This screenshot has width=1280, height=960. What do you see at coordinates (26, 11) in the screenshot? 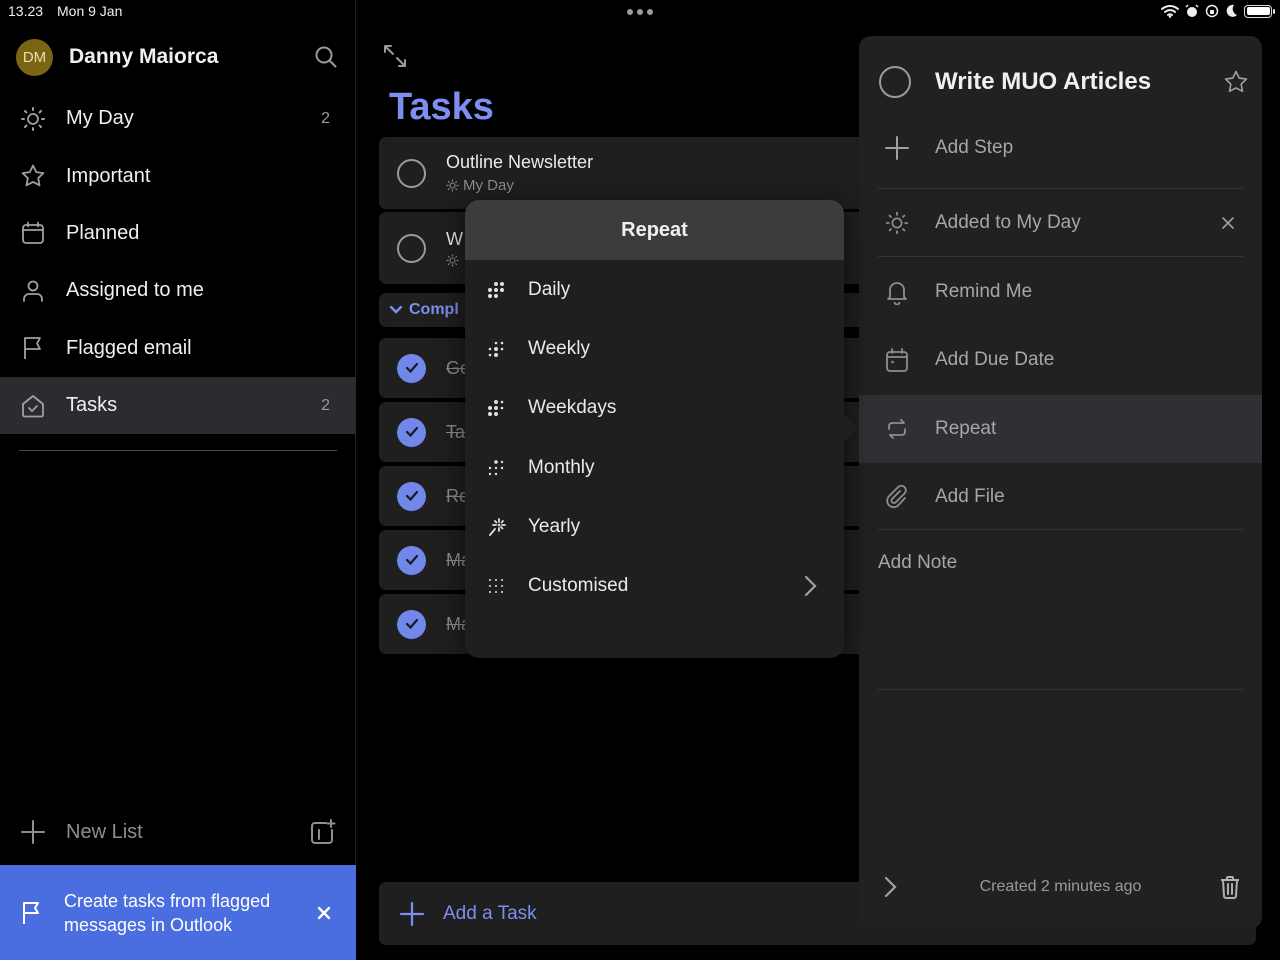
I see `status-time: 13.23` at bounding box center [26, 11].